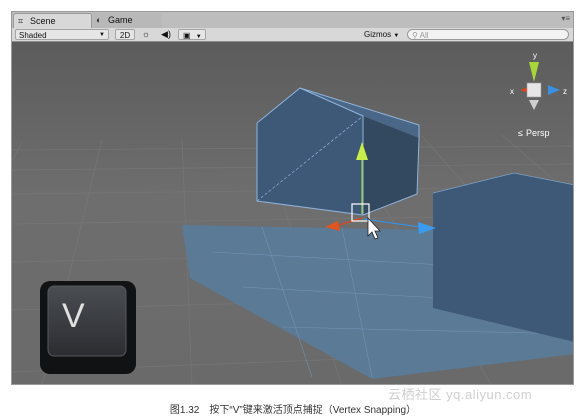  Describe the element at coordinates (43, 21) in the screenshot. I see `tab-scene-label: Scene` at that location.